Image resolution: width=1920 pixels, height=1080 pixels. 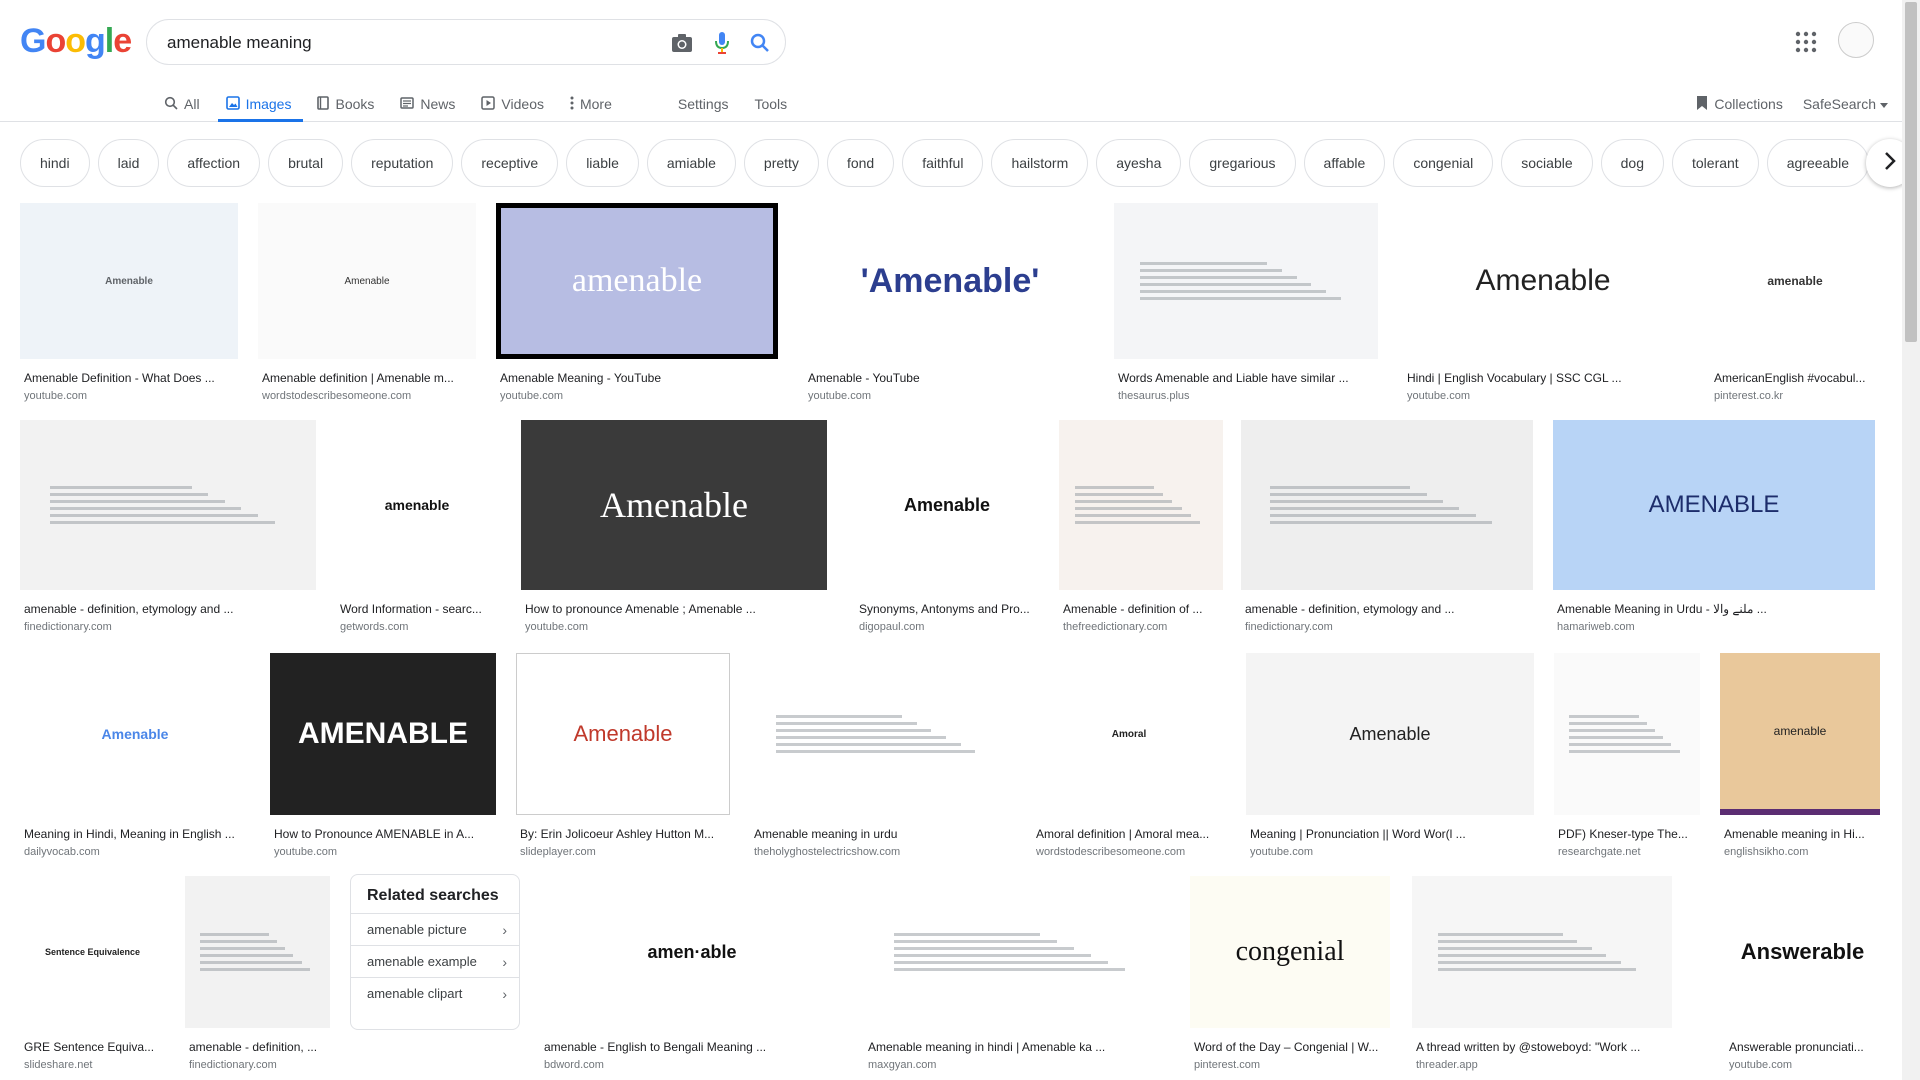 What do you see at coordinates (1290, 952) in the screenshot?
I see `result-thumbnail: congenial` at bounding box center [1290, 952].